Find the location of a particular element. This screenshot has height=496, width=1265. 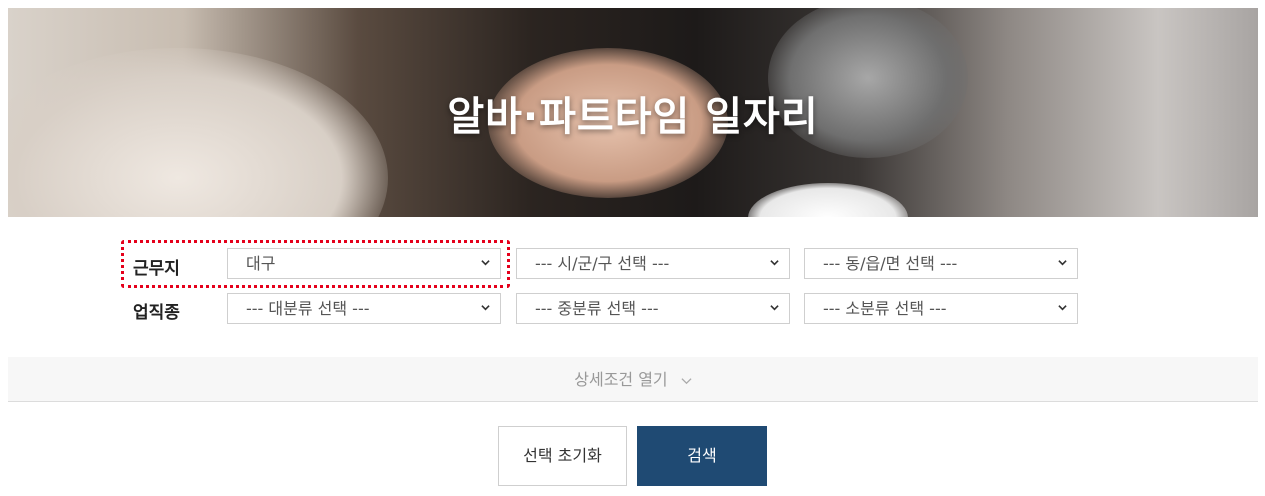

neighborhood-select-value: --- 동/읍/면 선택 --- is located at coordinates (890, 263).